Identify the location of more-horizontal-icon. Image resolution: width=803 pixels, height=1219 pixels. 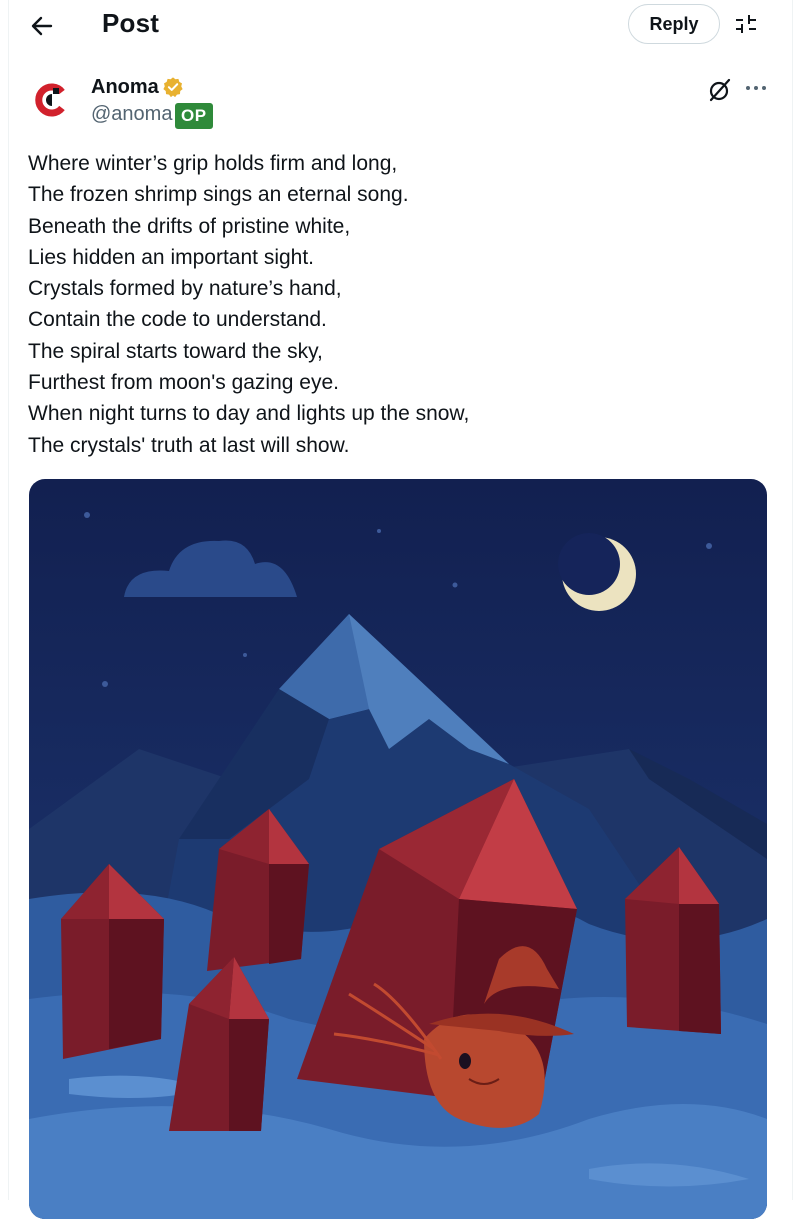
(756, 88).